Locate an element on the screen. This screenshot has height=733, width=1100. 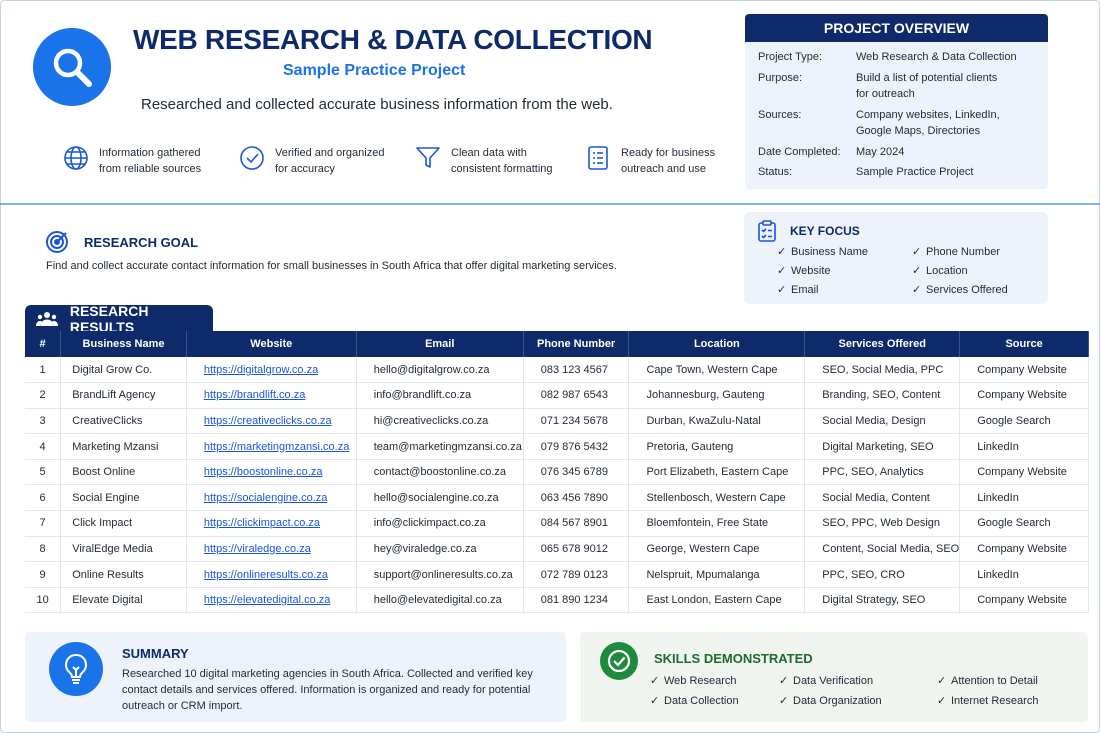
row-number: 7 is located at coordinates (43, 523).